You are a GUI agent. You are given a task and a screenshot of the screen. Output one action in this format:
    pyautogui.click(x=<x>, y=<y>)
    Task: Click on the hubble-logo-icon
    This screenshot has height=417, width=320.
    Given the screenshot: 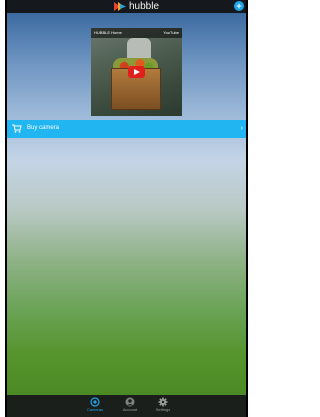 What is the action you would take?
    pyautogui.click(x=120, y=6)
    